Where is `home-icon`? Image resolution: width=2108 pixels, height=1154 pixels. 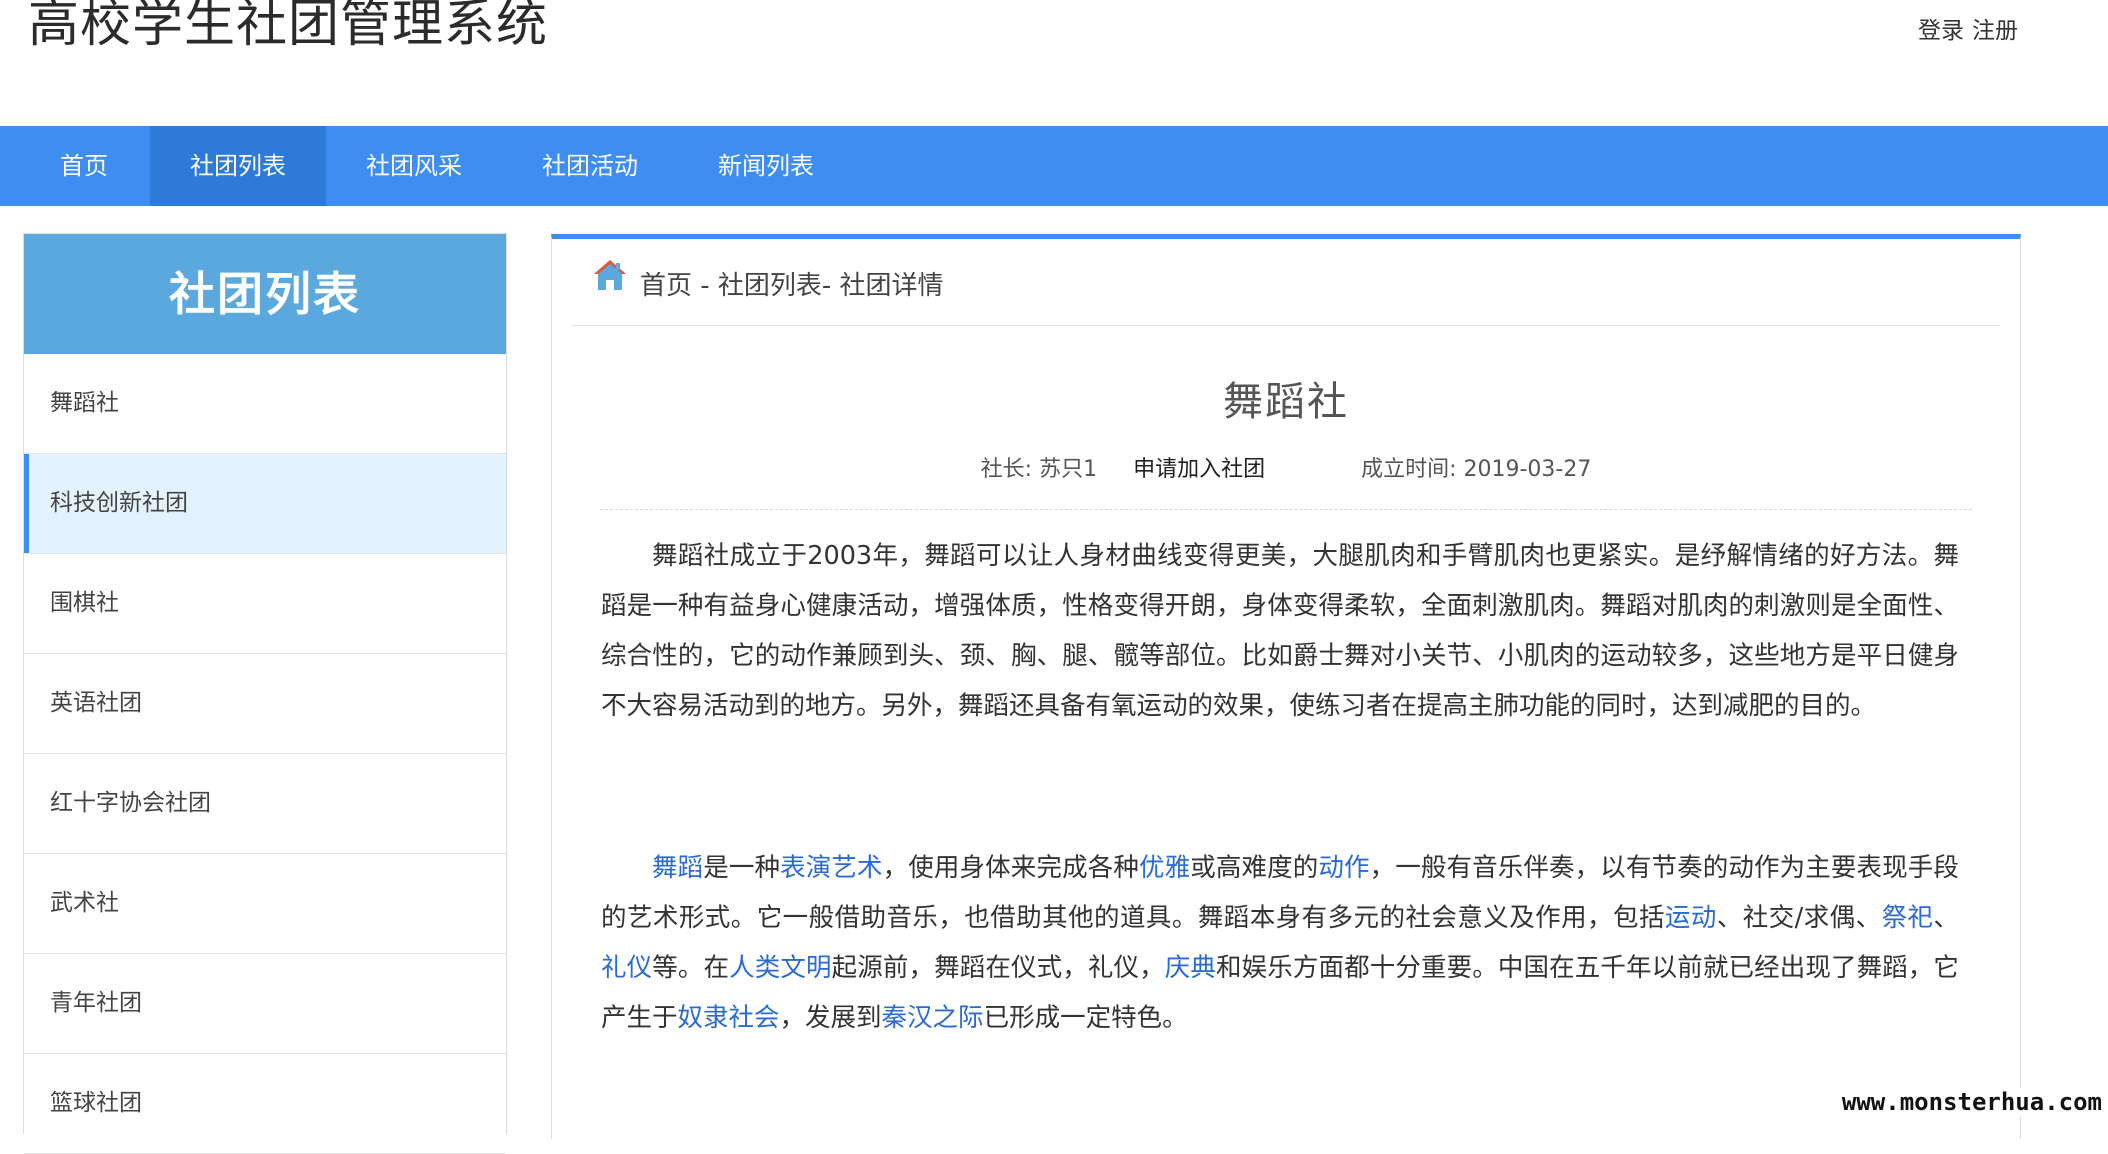 home-icon is located at coordinates (610, 283).